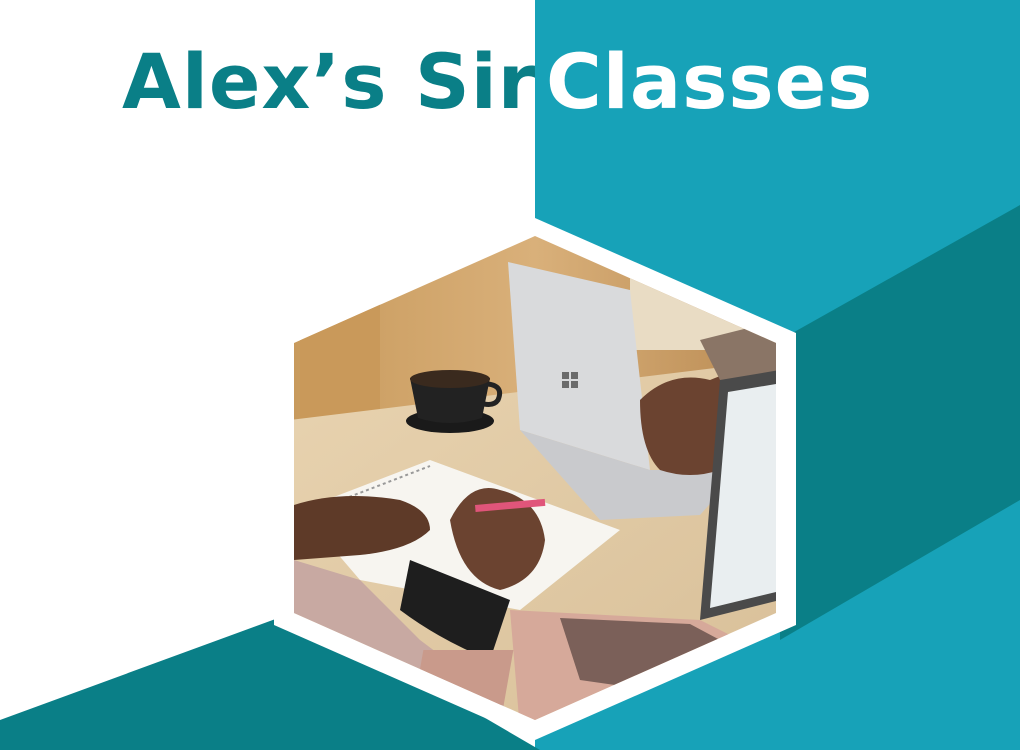 This screenshot has width=1020, height=750. I want to click on title-part-alexs-sir: Alex’s Sir, so click(329, 81).